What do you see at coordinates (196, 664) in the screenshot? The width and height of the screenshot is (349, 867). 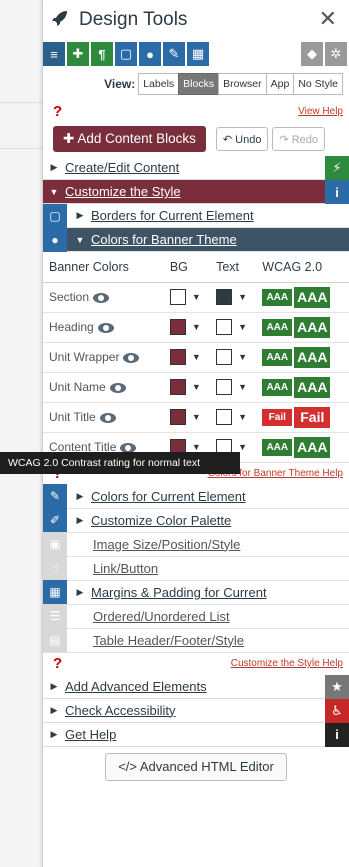 I see `style-help-row: ? Customize the Style Help` at bounding box center [196, 664].